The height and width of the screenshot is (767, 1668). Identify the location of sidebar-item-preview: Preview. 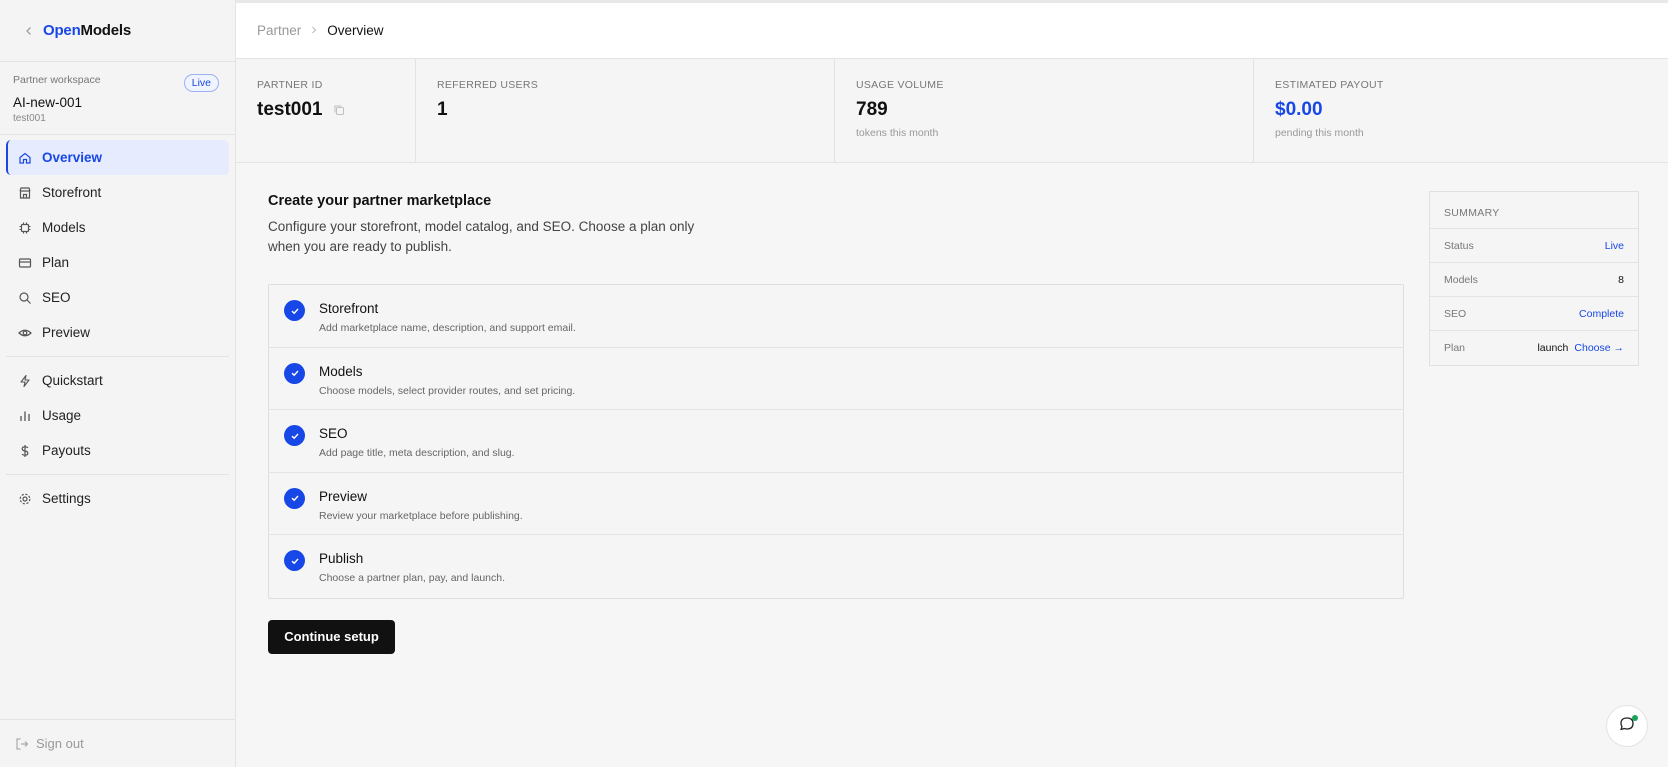
(117, 332).